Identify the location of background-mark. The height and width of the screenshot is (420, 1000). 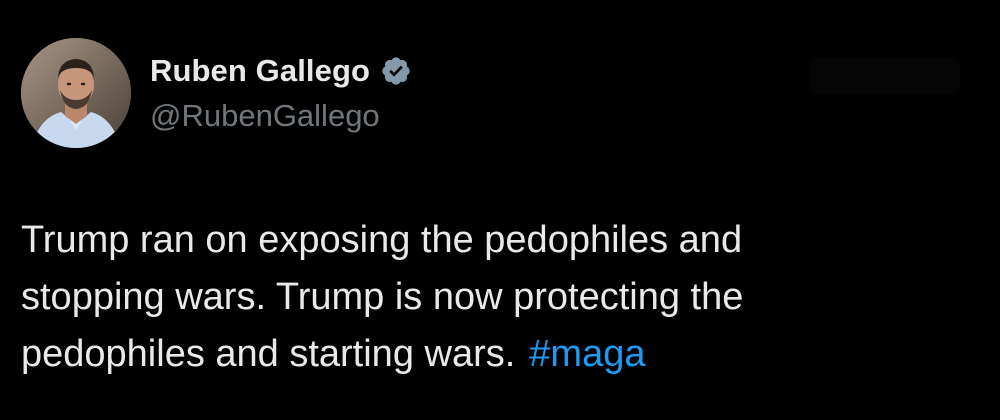
(885, 76).